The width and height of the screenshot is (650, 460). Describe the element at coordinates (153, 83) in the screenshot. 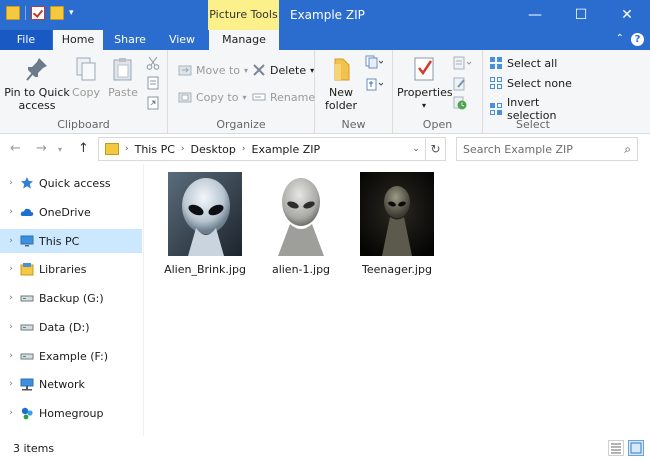

I see `copy-path-icon` at that location.